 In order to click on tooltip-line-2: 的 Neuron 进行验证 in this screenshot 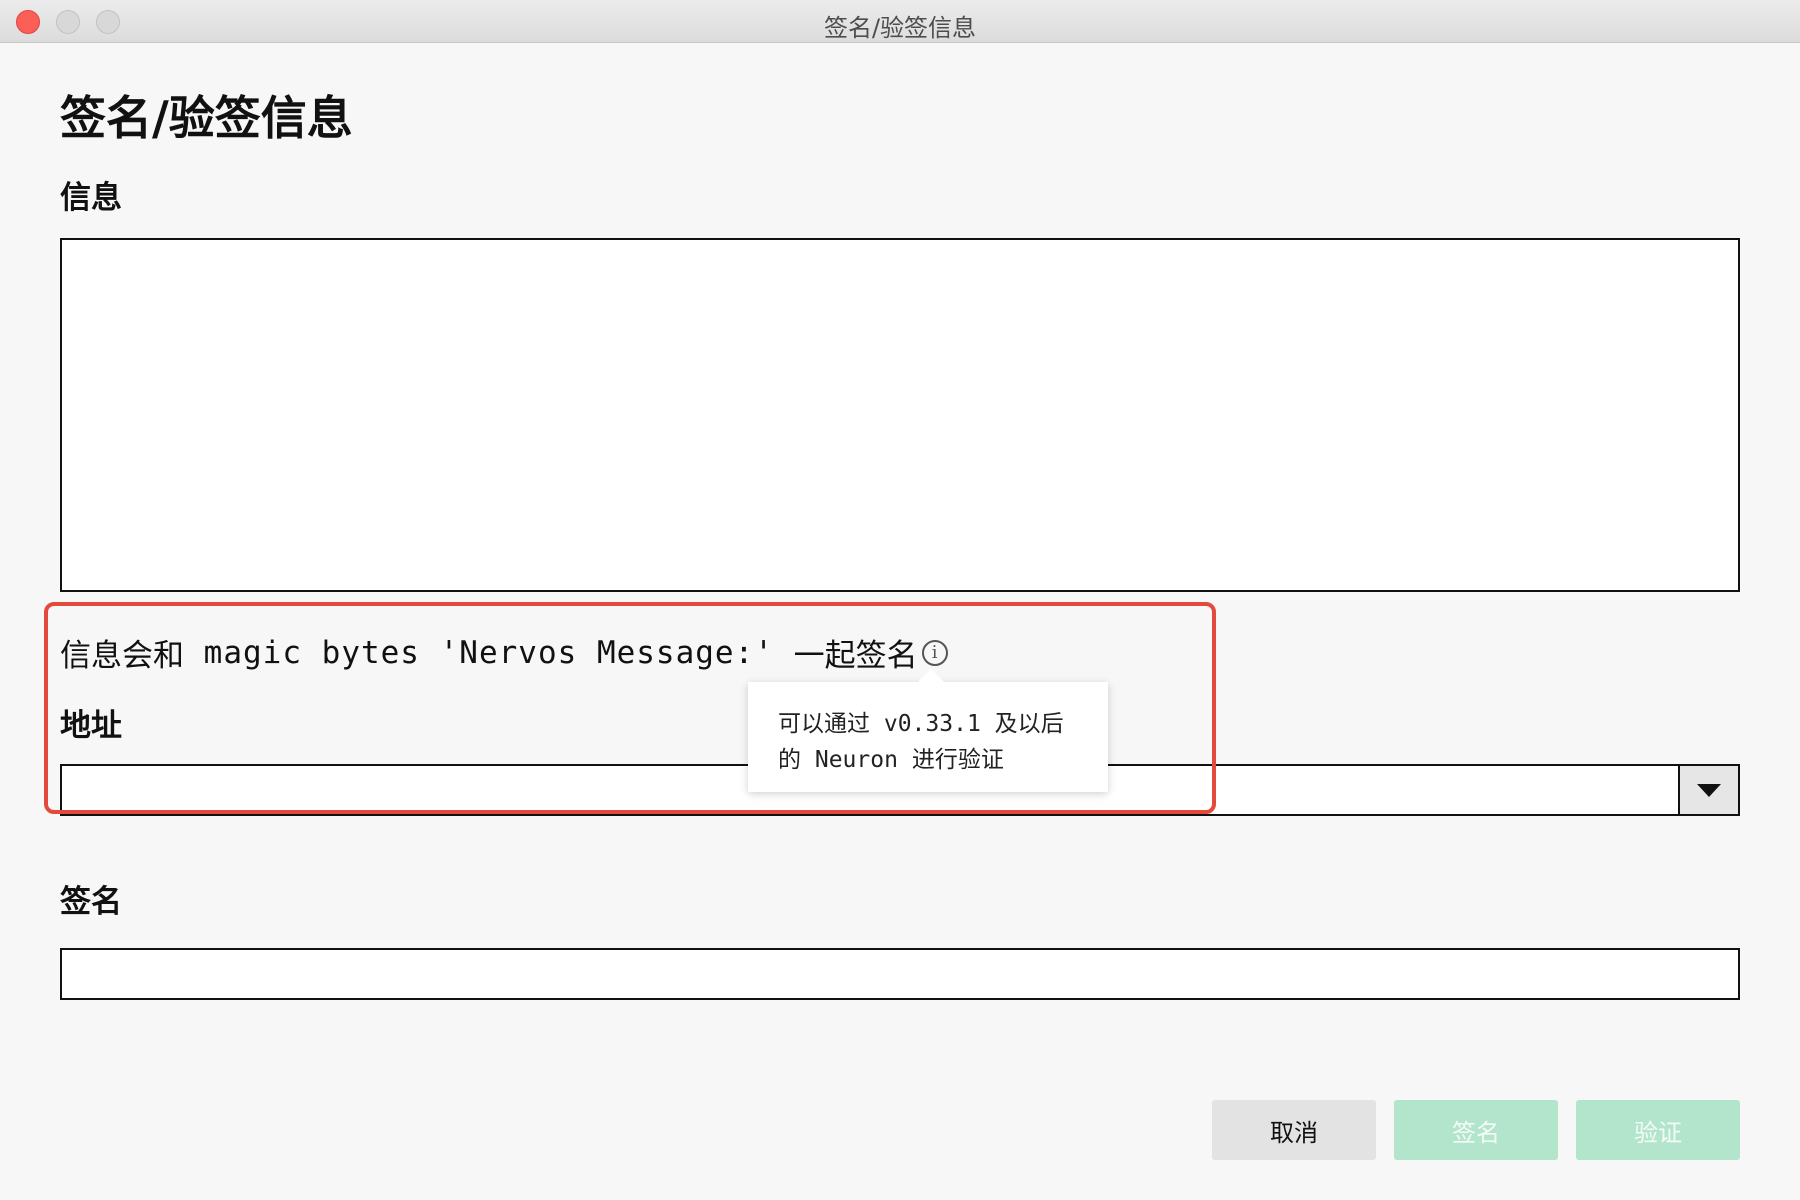, I will do `click(891, 760)`.